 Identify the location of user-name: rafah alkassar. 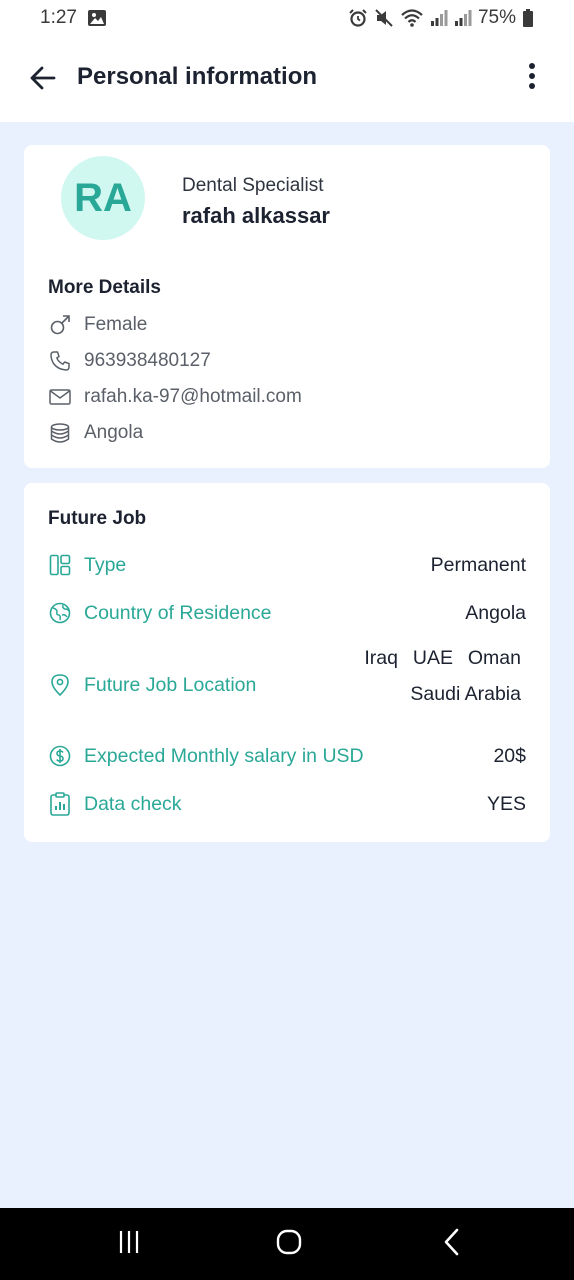
(256, 215).